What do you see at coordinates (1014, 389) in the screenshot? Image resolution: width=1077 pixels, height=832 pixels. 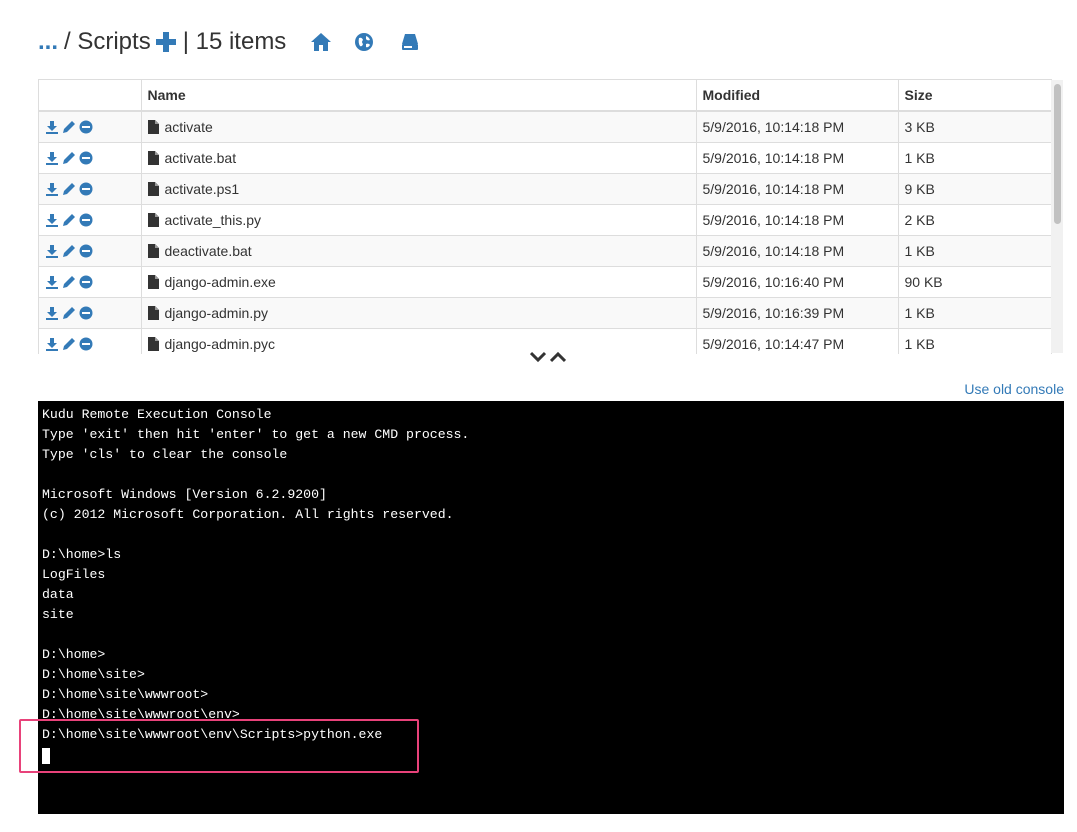 I see `use-old-console-link: Use old console` at bounding box center [1014, 389].